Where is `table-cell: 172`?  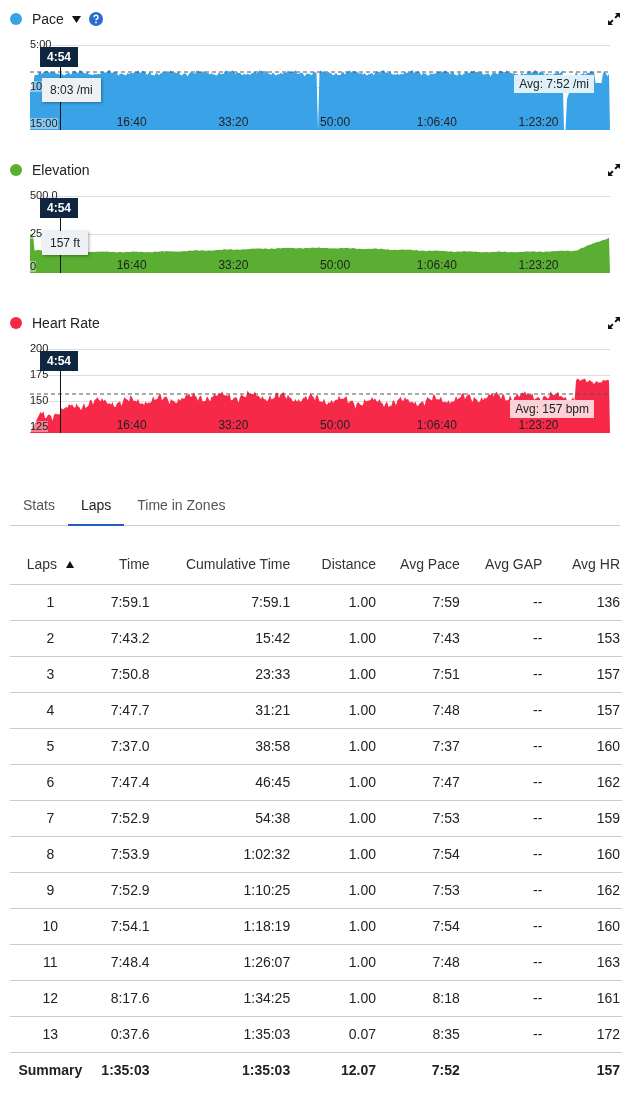 table-cell: 172 is located at coordinates (608, 1033).